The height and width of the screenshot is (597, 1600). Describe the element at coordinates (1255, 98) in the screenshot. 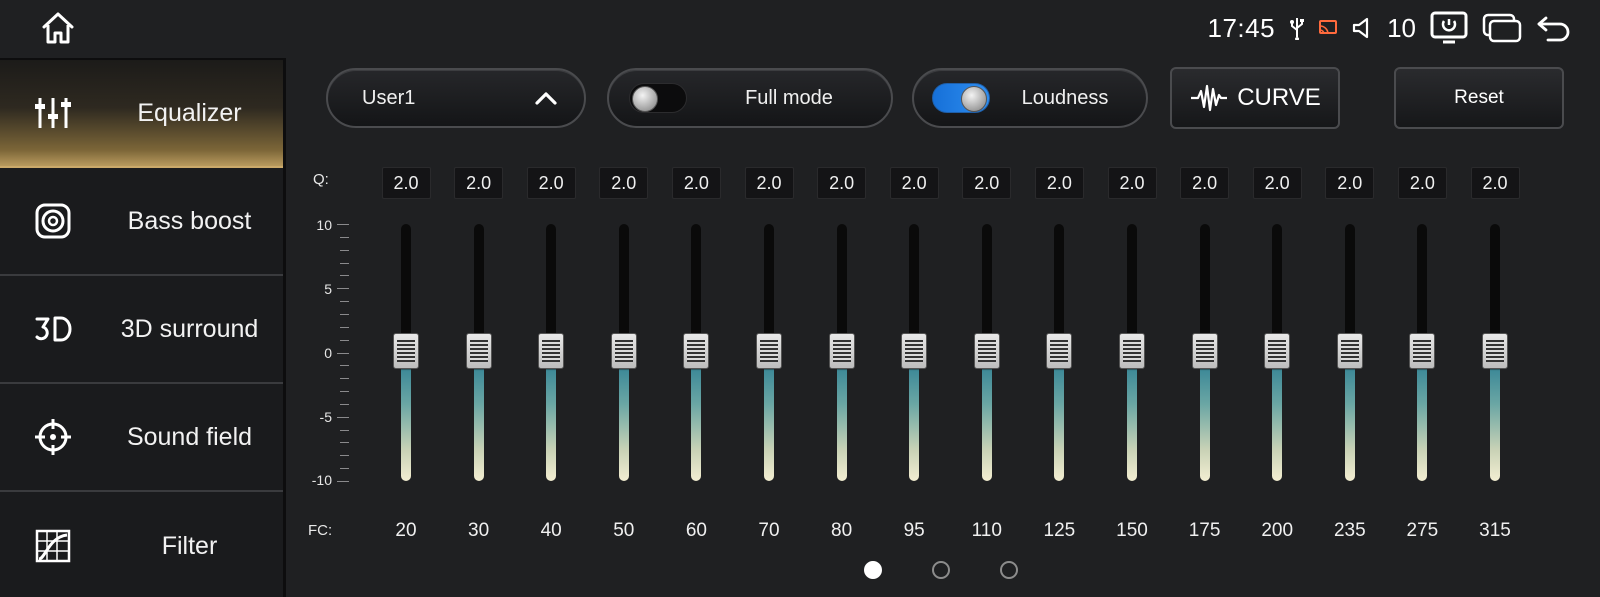

I see `curve-button: CURVE` at that location.